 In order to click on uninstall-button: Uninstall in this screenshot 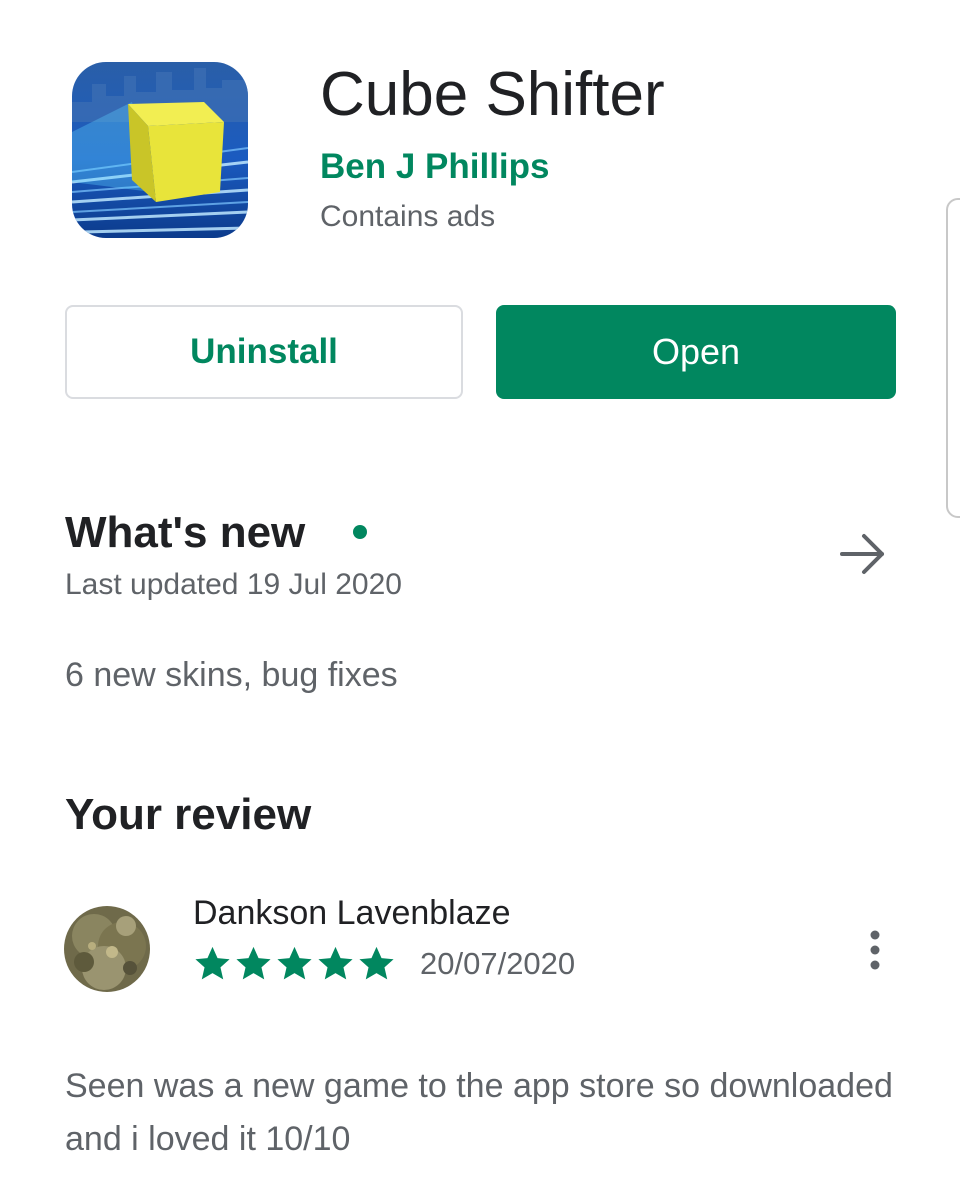, I will do `click(264, 352)`.